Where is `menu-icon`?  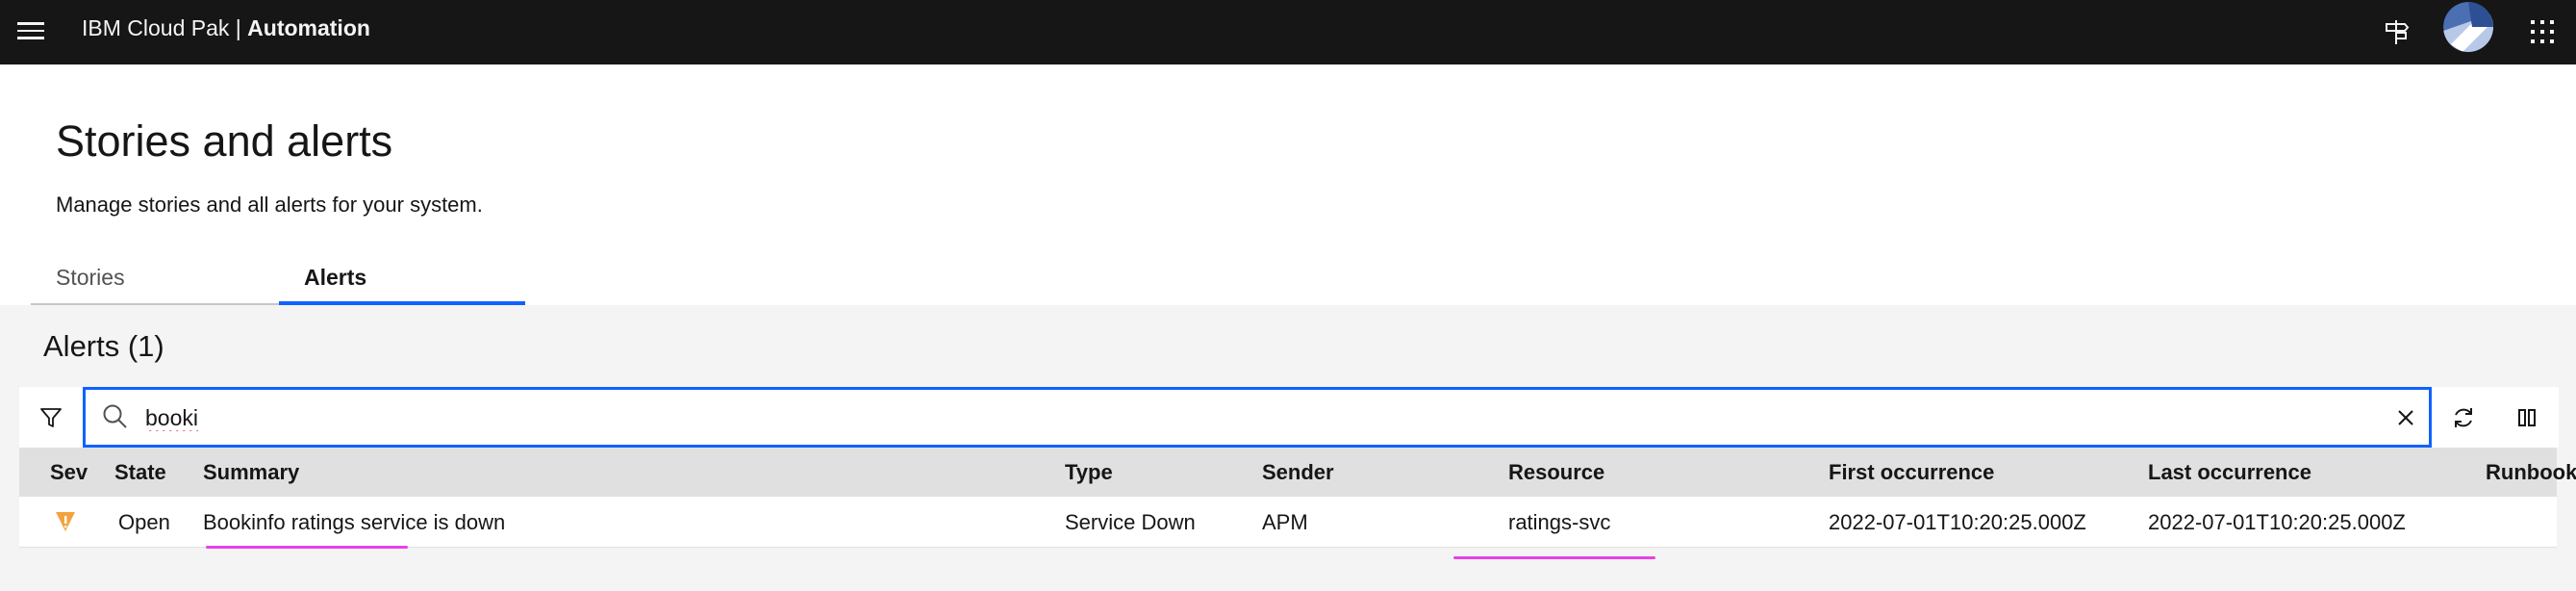
menu-icon is located at coordinates (31, 30).